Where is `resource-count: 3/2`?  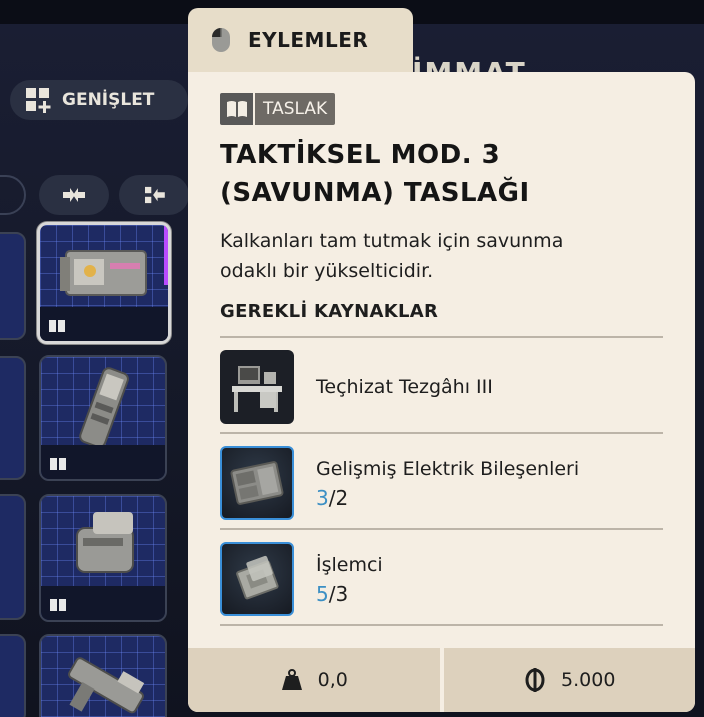 resource-count: 3/2 is located at coordinates (332, 498).